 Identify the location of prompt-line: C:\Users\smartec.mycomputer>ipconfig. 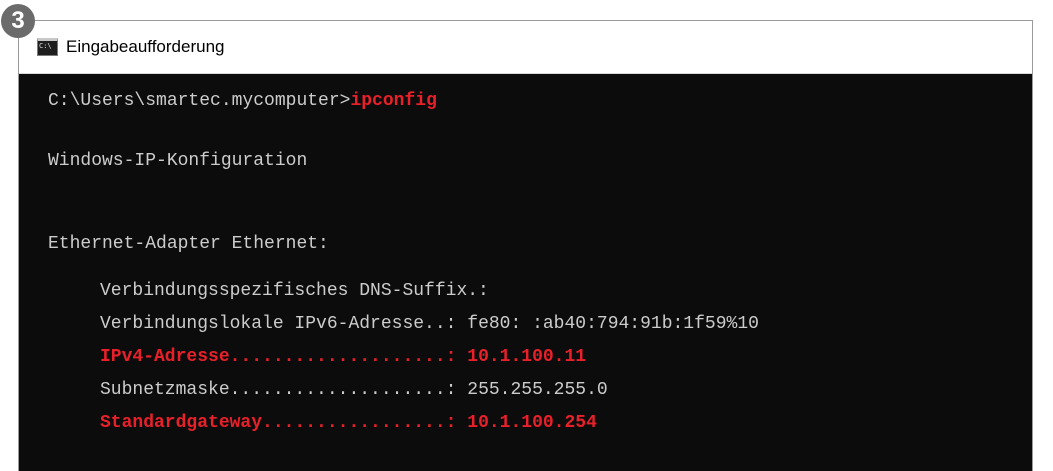
(242, 101).